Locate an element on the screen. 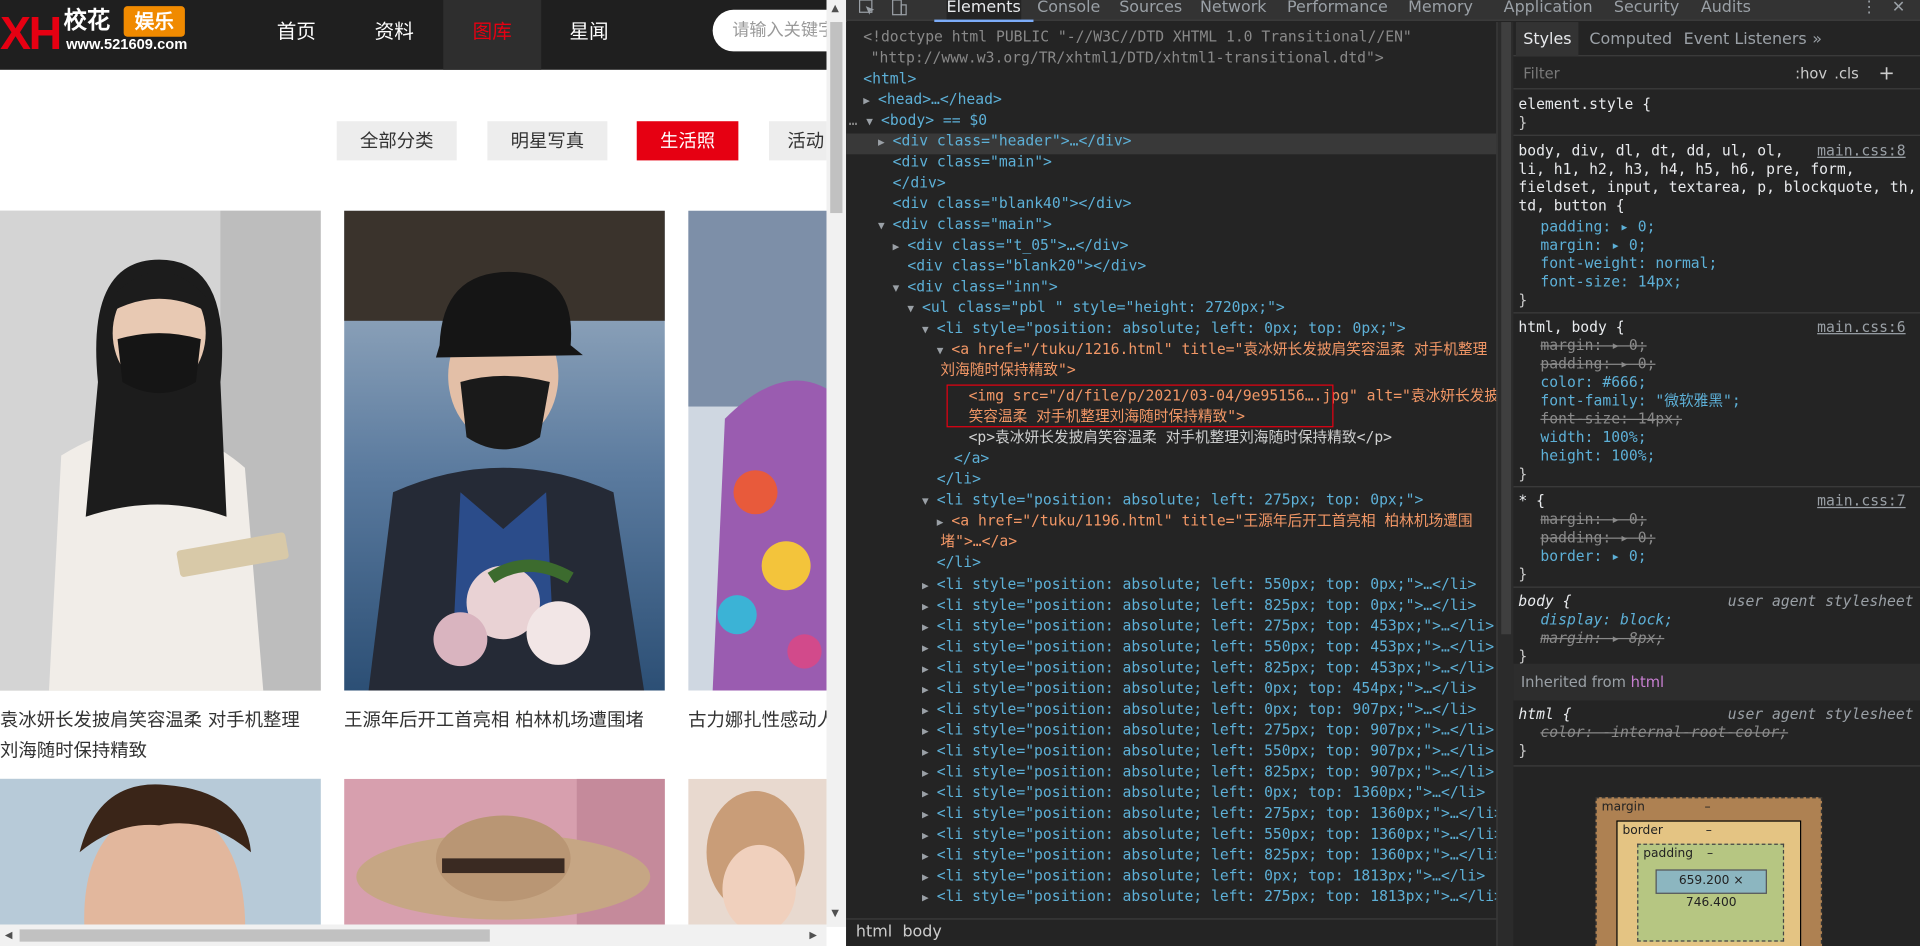  box-model-padding: padding – 659.200 × 746.400 is located at coordinates (1711, 892).